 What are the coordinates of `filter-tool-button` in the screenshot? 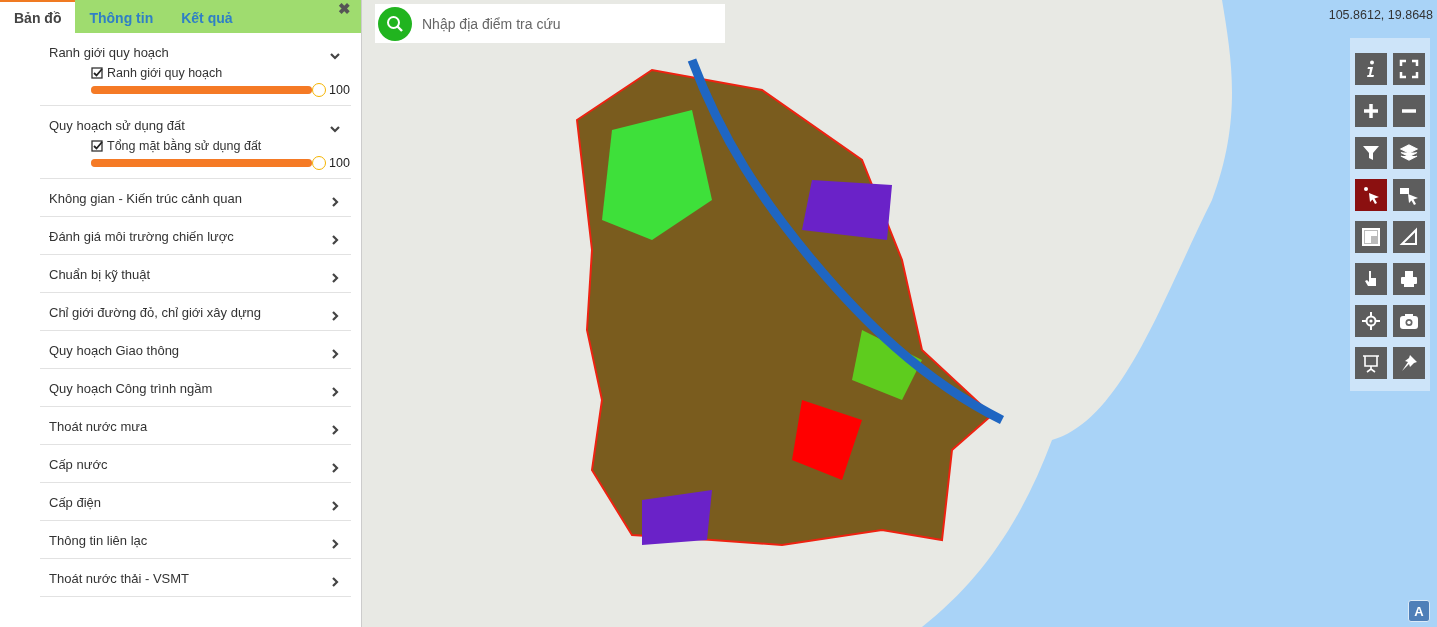 It's located at (1371, 153).